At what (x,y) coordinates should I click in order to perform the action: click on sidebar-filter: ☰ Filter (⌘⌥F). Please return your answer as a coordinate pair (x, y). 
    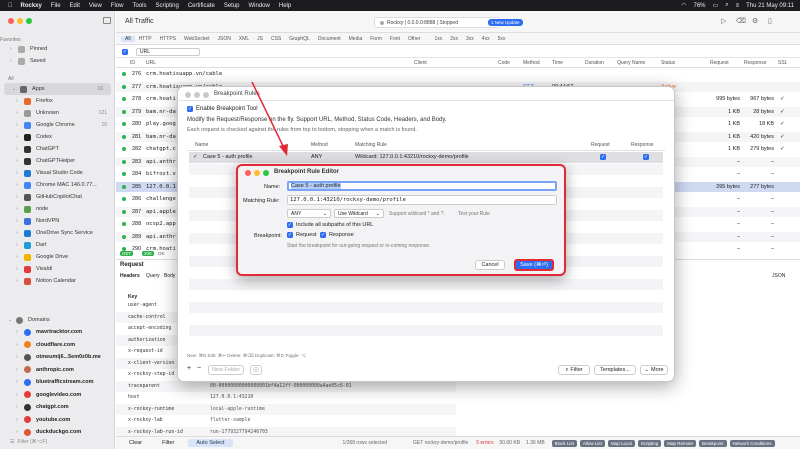
    Looking at the image, I should click on (60, 441).